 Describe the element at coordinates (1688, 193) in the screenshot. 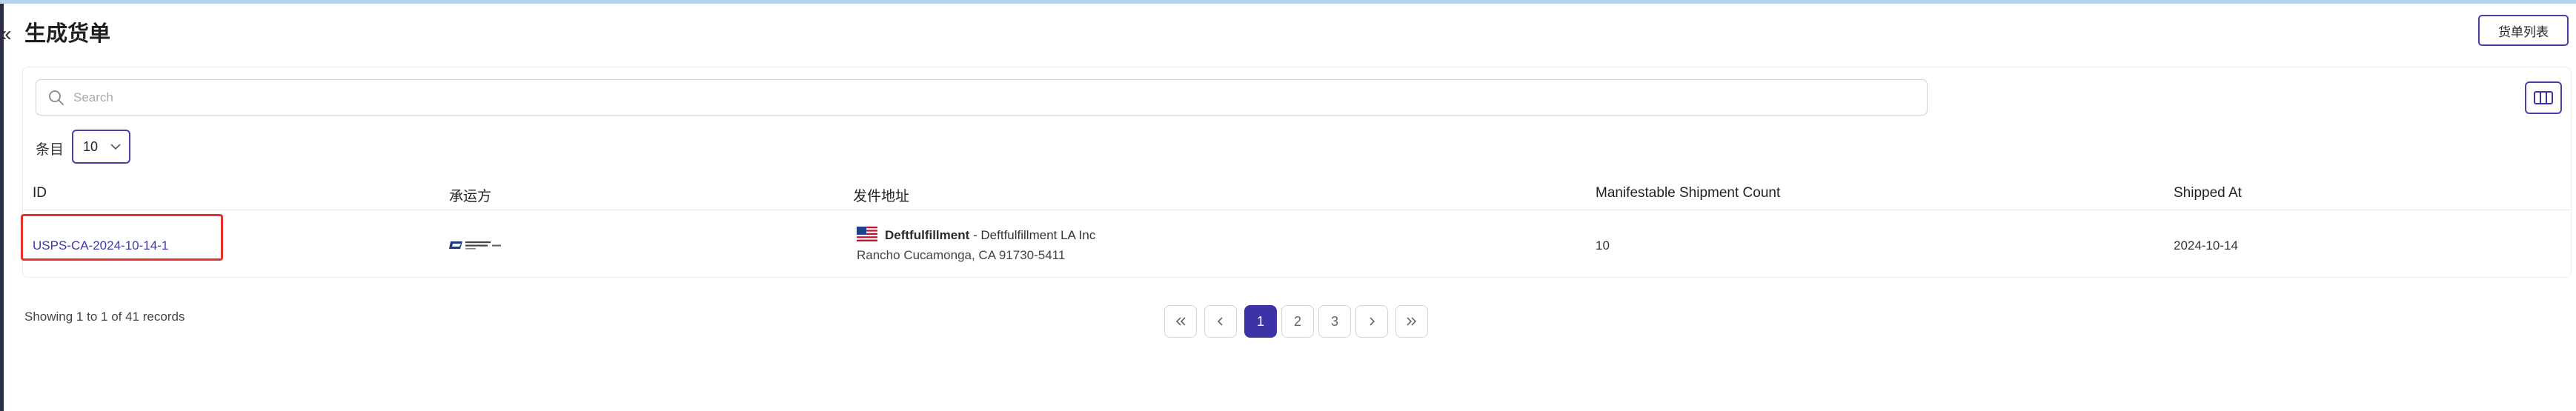

I see `column-header-shipment-count: Manifestable Shipment Count` at that location.